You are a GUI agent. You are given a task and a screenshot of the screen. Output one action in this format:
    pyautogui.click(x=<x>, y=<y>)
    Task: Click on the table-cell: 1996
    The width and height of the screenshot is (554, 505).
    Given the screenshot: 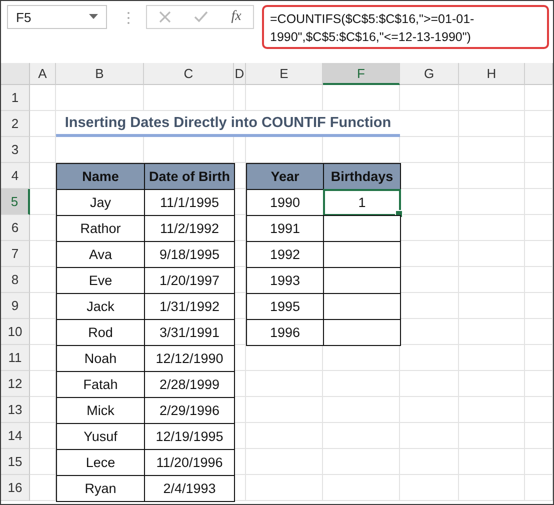 What is the action you would take?
    pyautogui.click(x=285, y=332)
    